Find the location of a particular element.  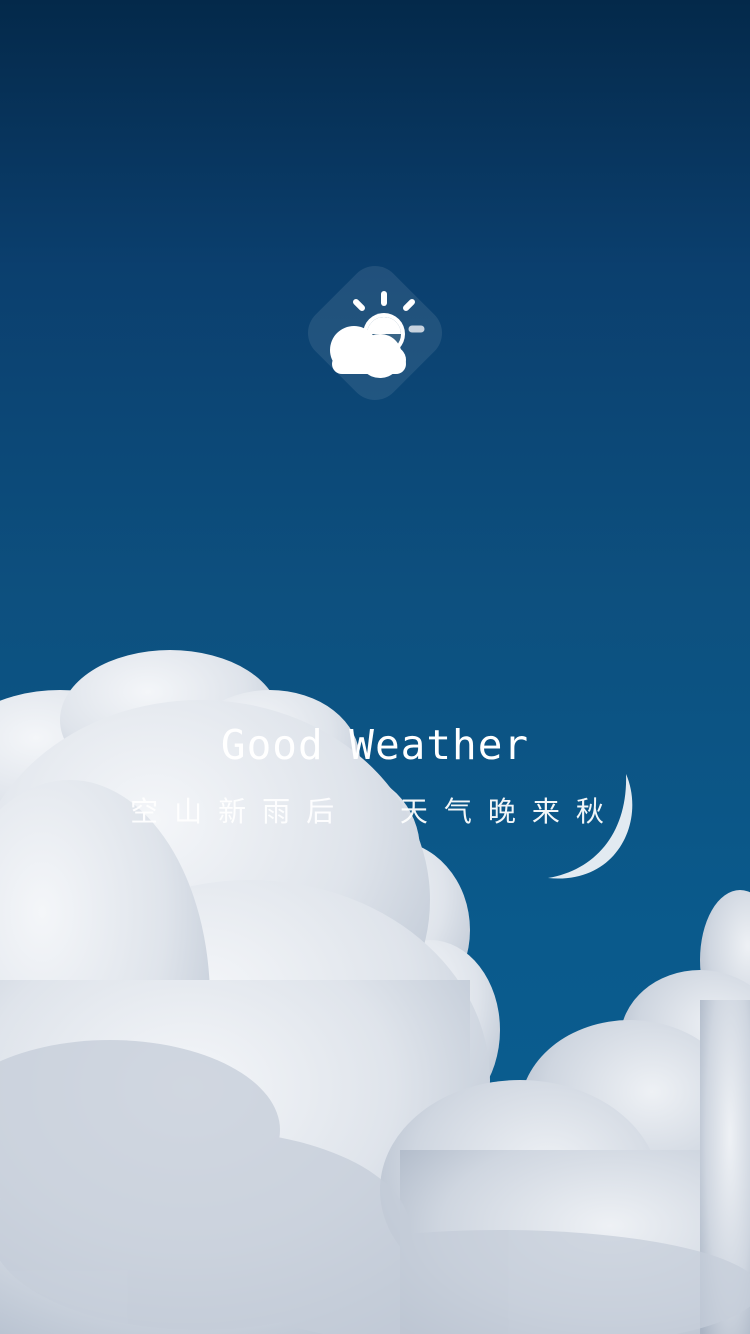

partly-cloudy-day-icon is located at coordinates (377, 334).